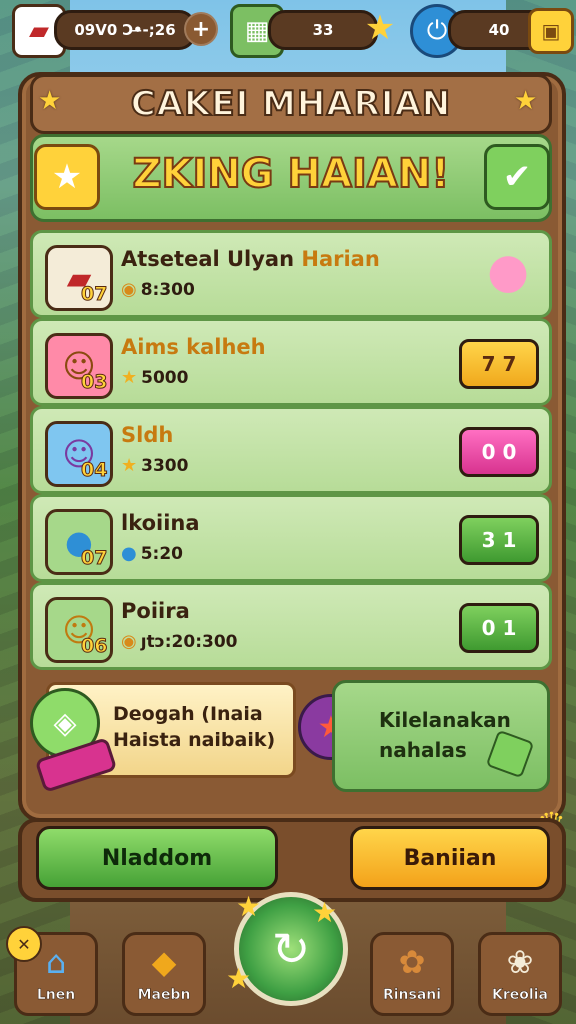  What do you see at coordinates (517, 177) in the screenshot?
I see `check-button: ✔` at bounding box center [517, 177].